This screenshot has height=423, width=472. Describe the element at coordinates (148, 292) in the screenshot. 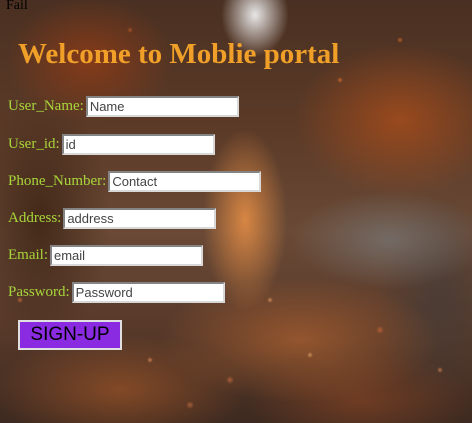

I see `password-input` at that location.